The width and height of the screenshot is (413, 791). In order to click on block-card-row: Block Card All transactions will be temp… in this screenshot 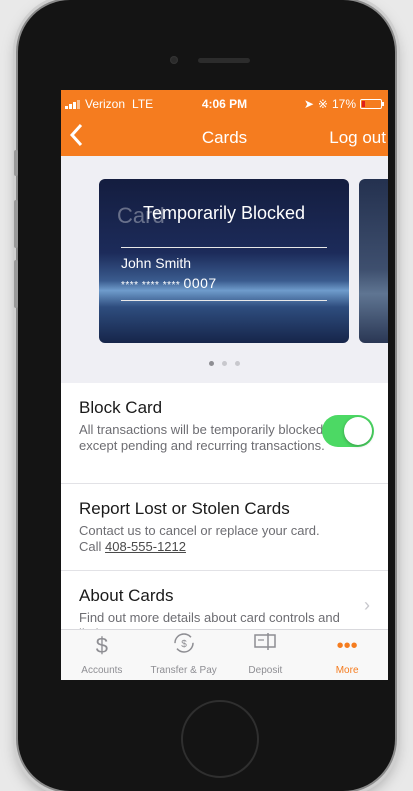, I will do `click(224, 433)`.